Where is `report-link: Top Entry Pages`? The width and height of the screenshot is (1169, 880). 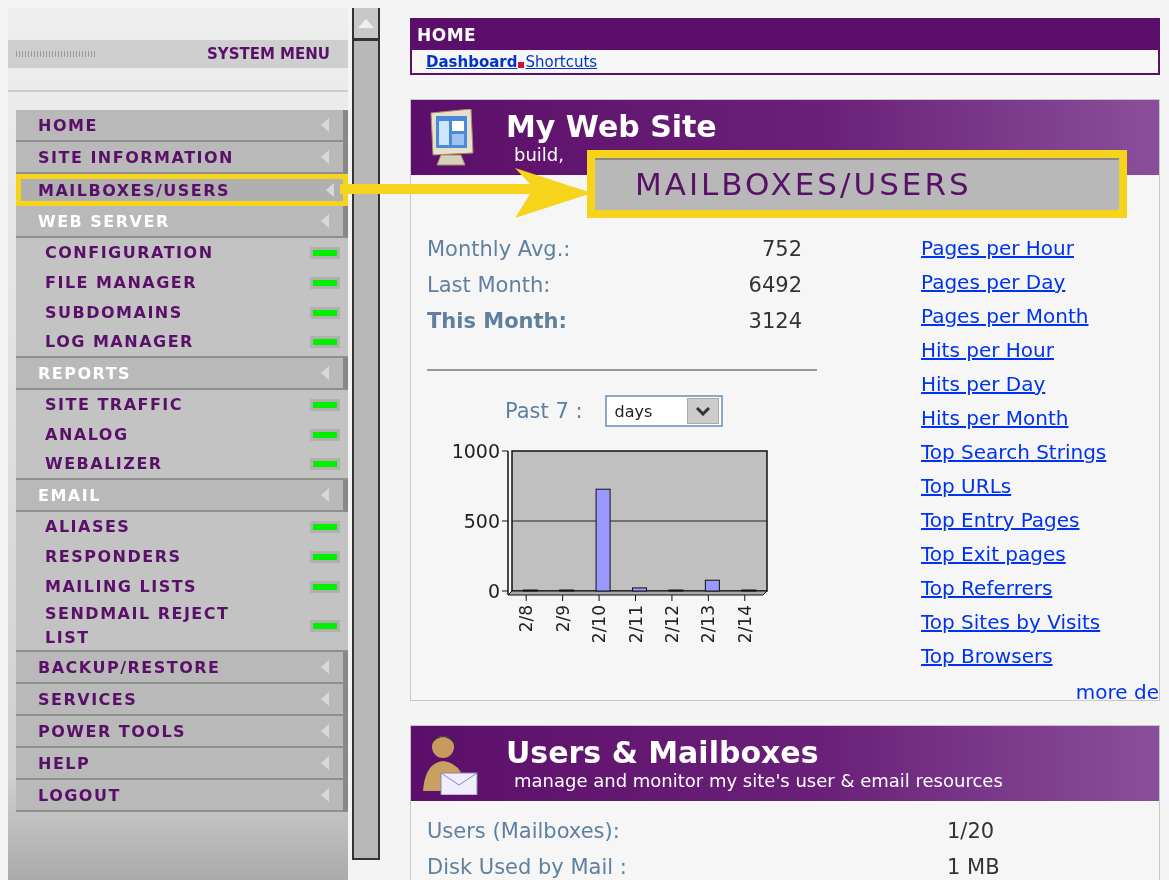 report-link: Top Entry Pages is located at coordinates (1040, 520).